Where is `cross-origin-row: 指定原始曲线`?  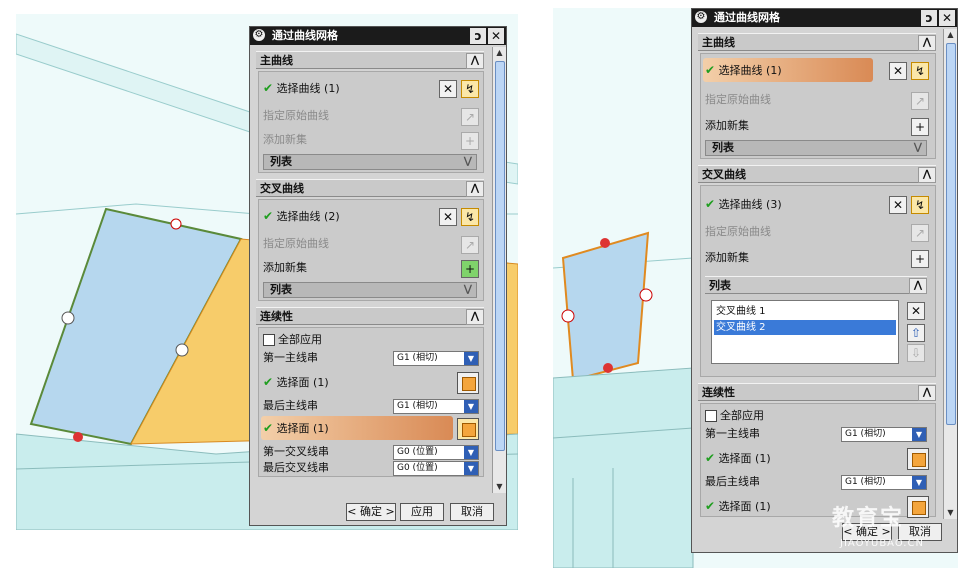
cross-origin-row: 指定原始曲线 is located at coordinates (738, 231).